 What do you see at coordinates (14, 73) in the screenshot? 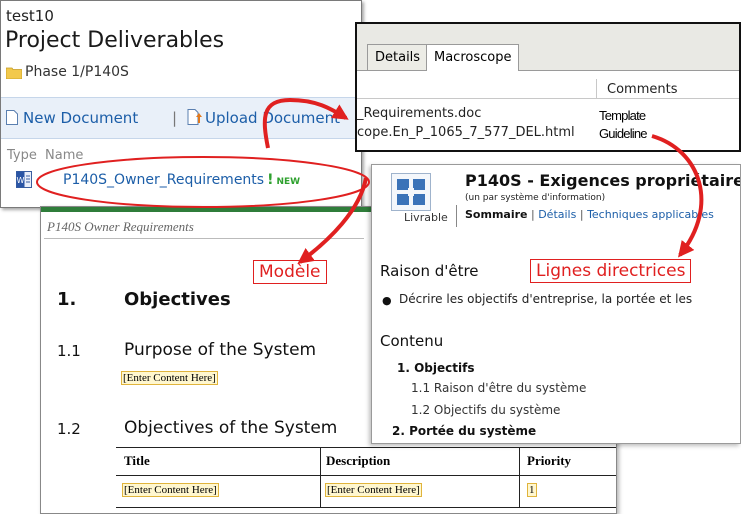
I see `folder-icon` at bounding box center [14, 73].